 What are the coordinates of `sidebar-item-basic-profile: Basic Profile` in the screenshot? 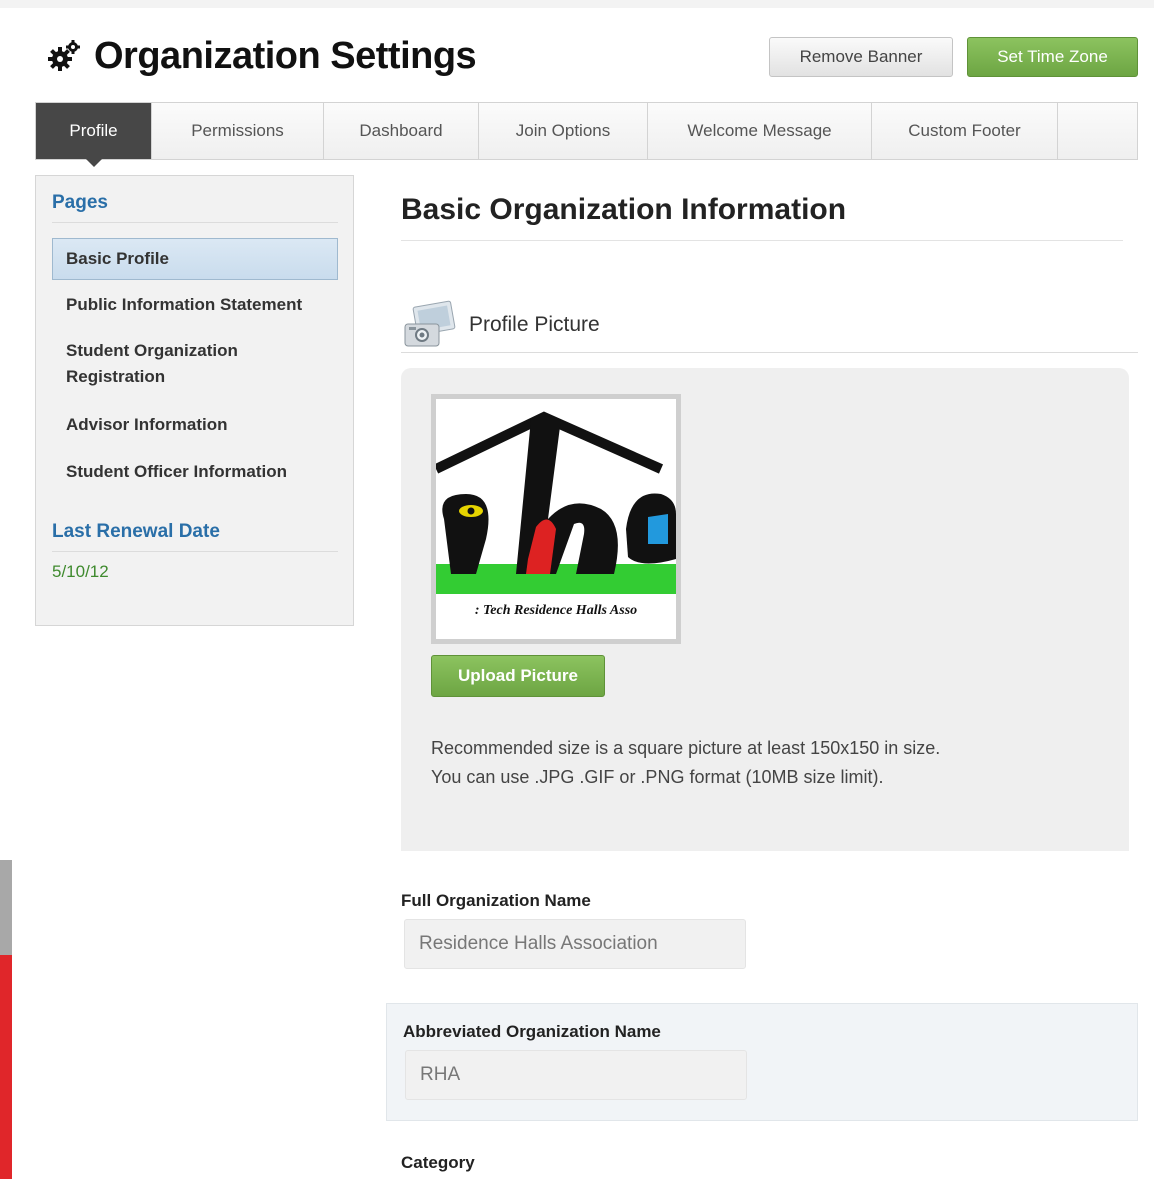 It's located at (195, 259).